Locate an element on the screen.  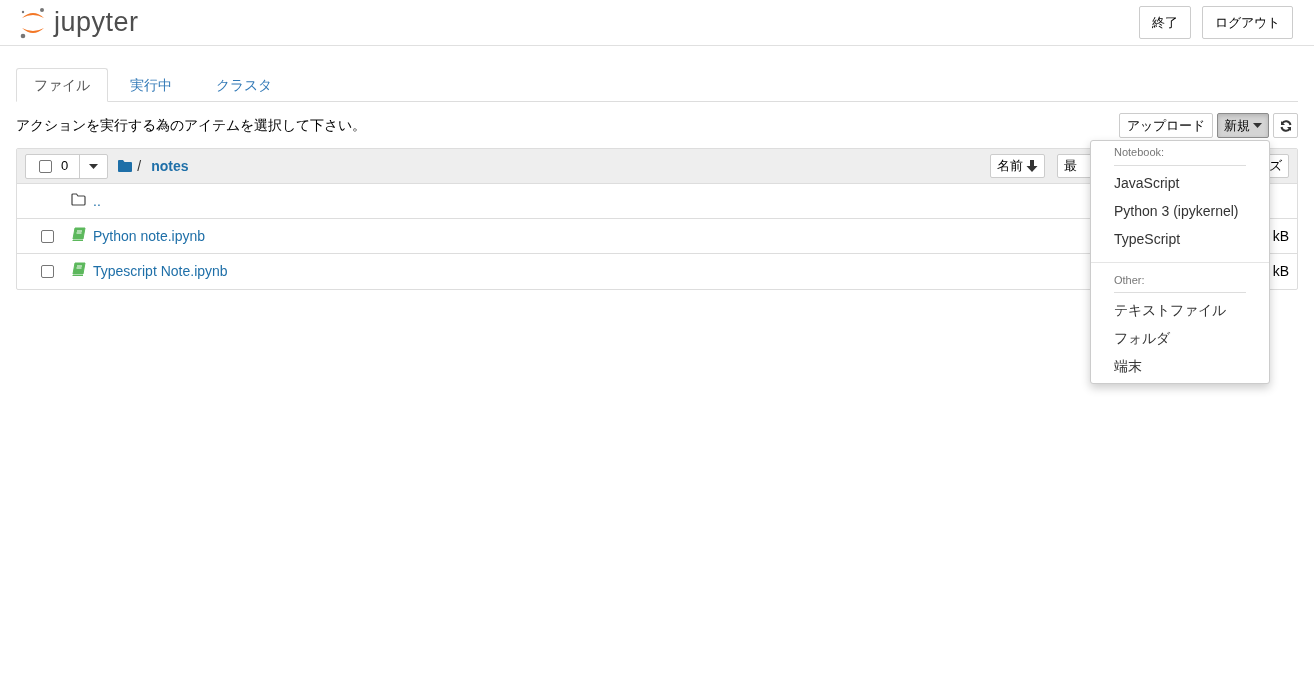
menu-item: フォルダ is located at coordinates (1180, 338).